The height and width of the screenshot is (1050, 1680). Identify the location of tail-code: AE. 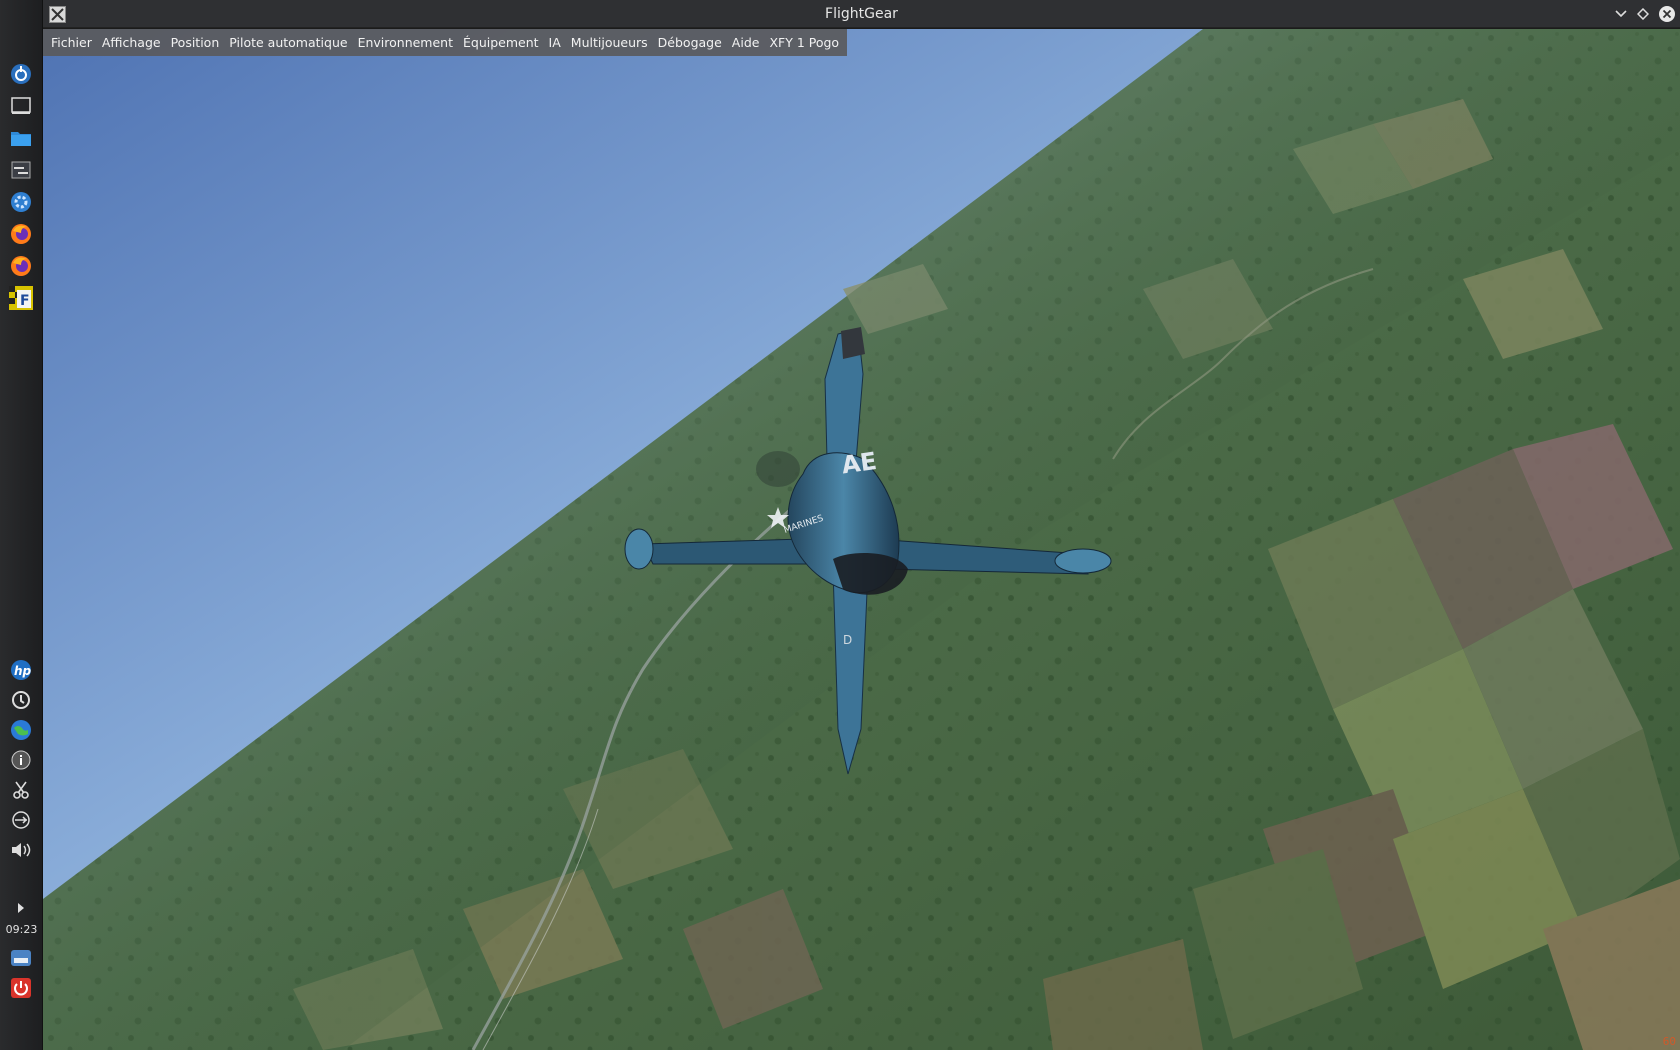
(859, 463).